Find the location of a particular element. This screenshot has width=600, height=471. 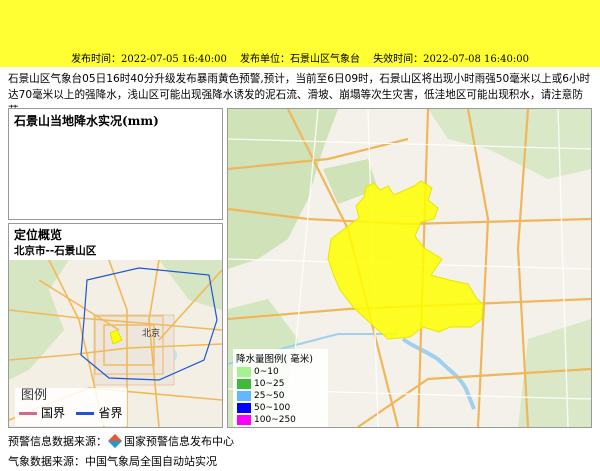

warning-source-line: 预警信息数据来源： 国家预警信息发布中心 is located at coordinates (121, 441).